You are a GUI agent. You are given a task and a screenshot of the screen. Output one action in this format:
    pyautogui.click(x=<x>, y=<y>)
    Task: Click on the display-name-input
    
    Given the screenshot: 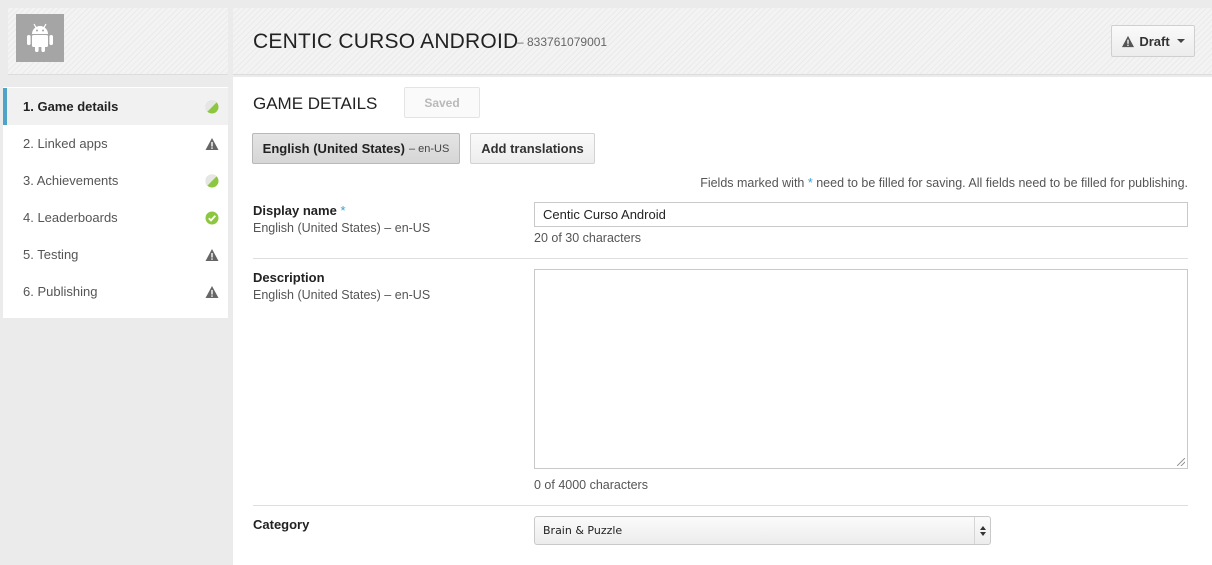 What is the action you would take?
    pyautogui.click(x=861, y=214)
    